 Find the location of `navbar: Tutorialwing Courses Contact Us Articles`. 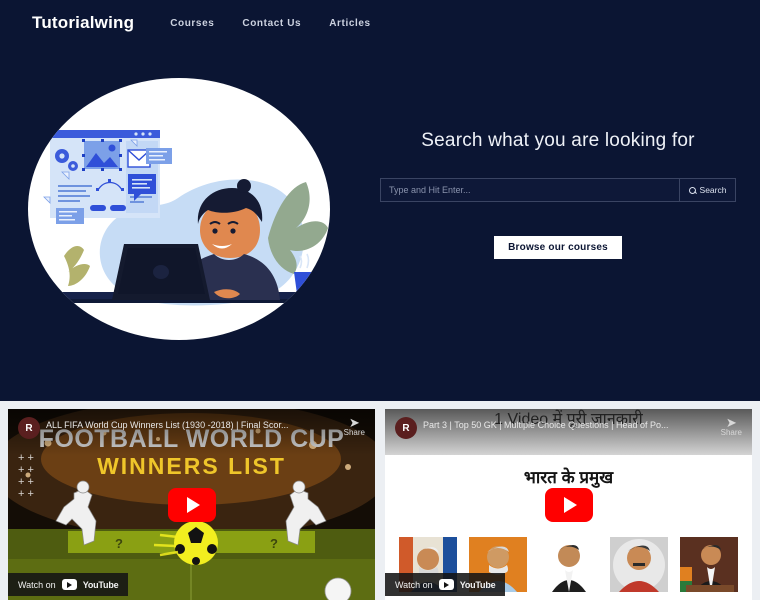

navbar: Tutorialwing Courses Contact Us Articles is located at coordinates (380, 23).